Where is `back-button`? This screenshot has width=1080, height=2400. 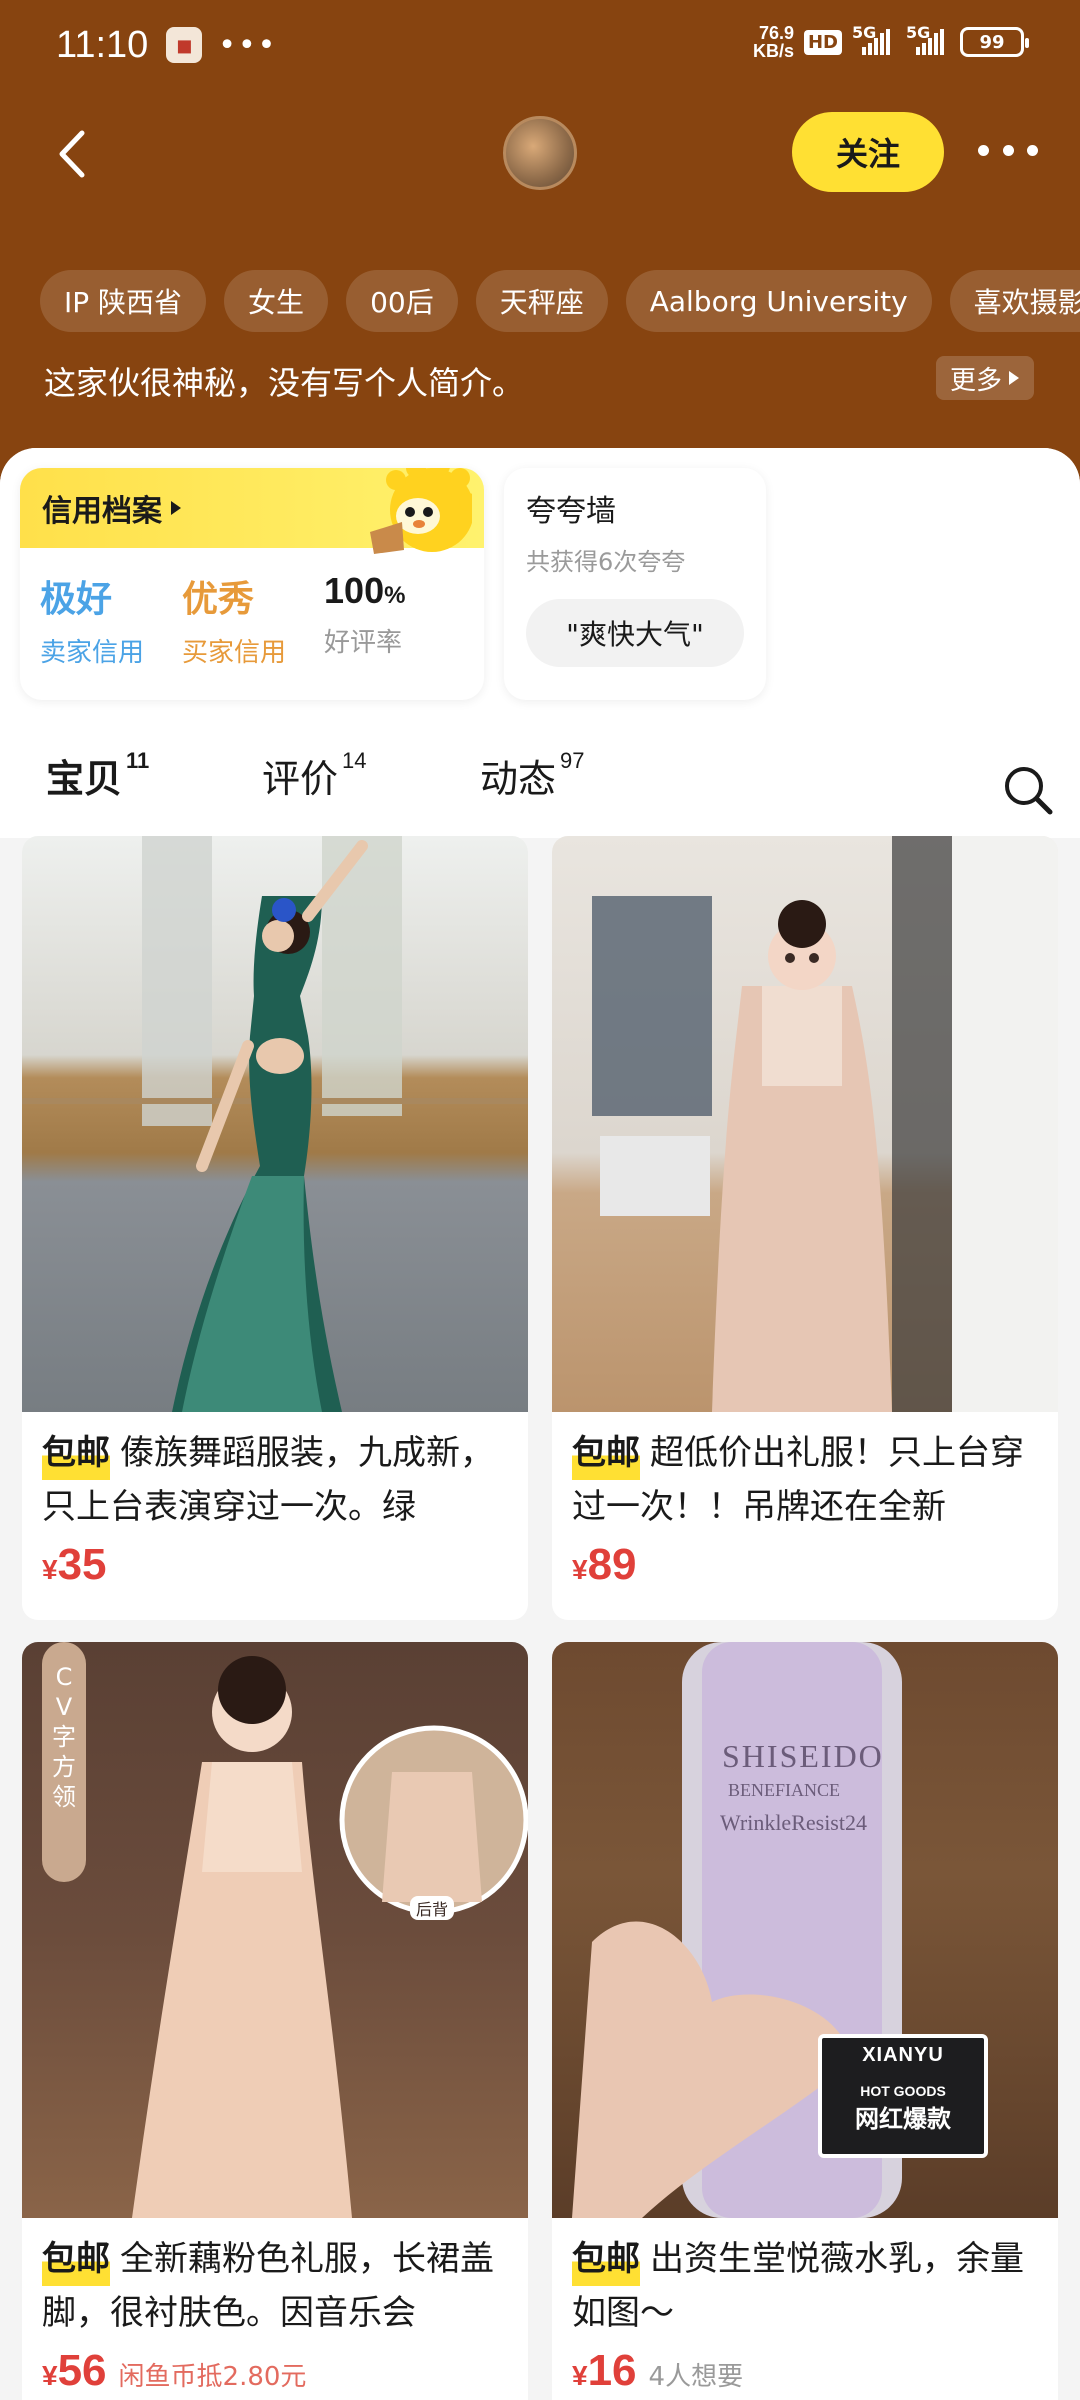 back-button is located at coordinates (72, 154).